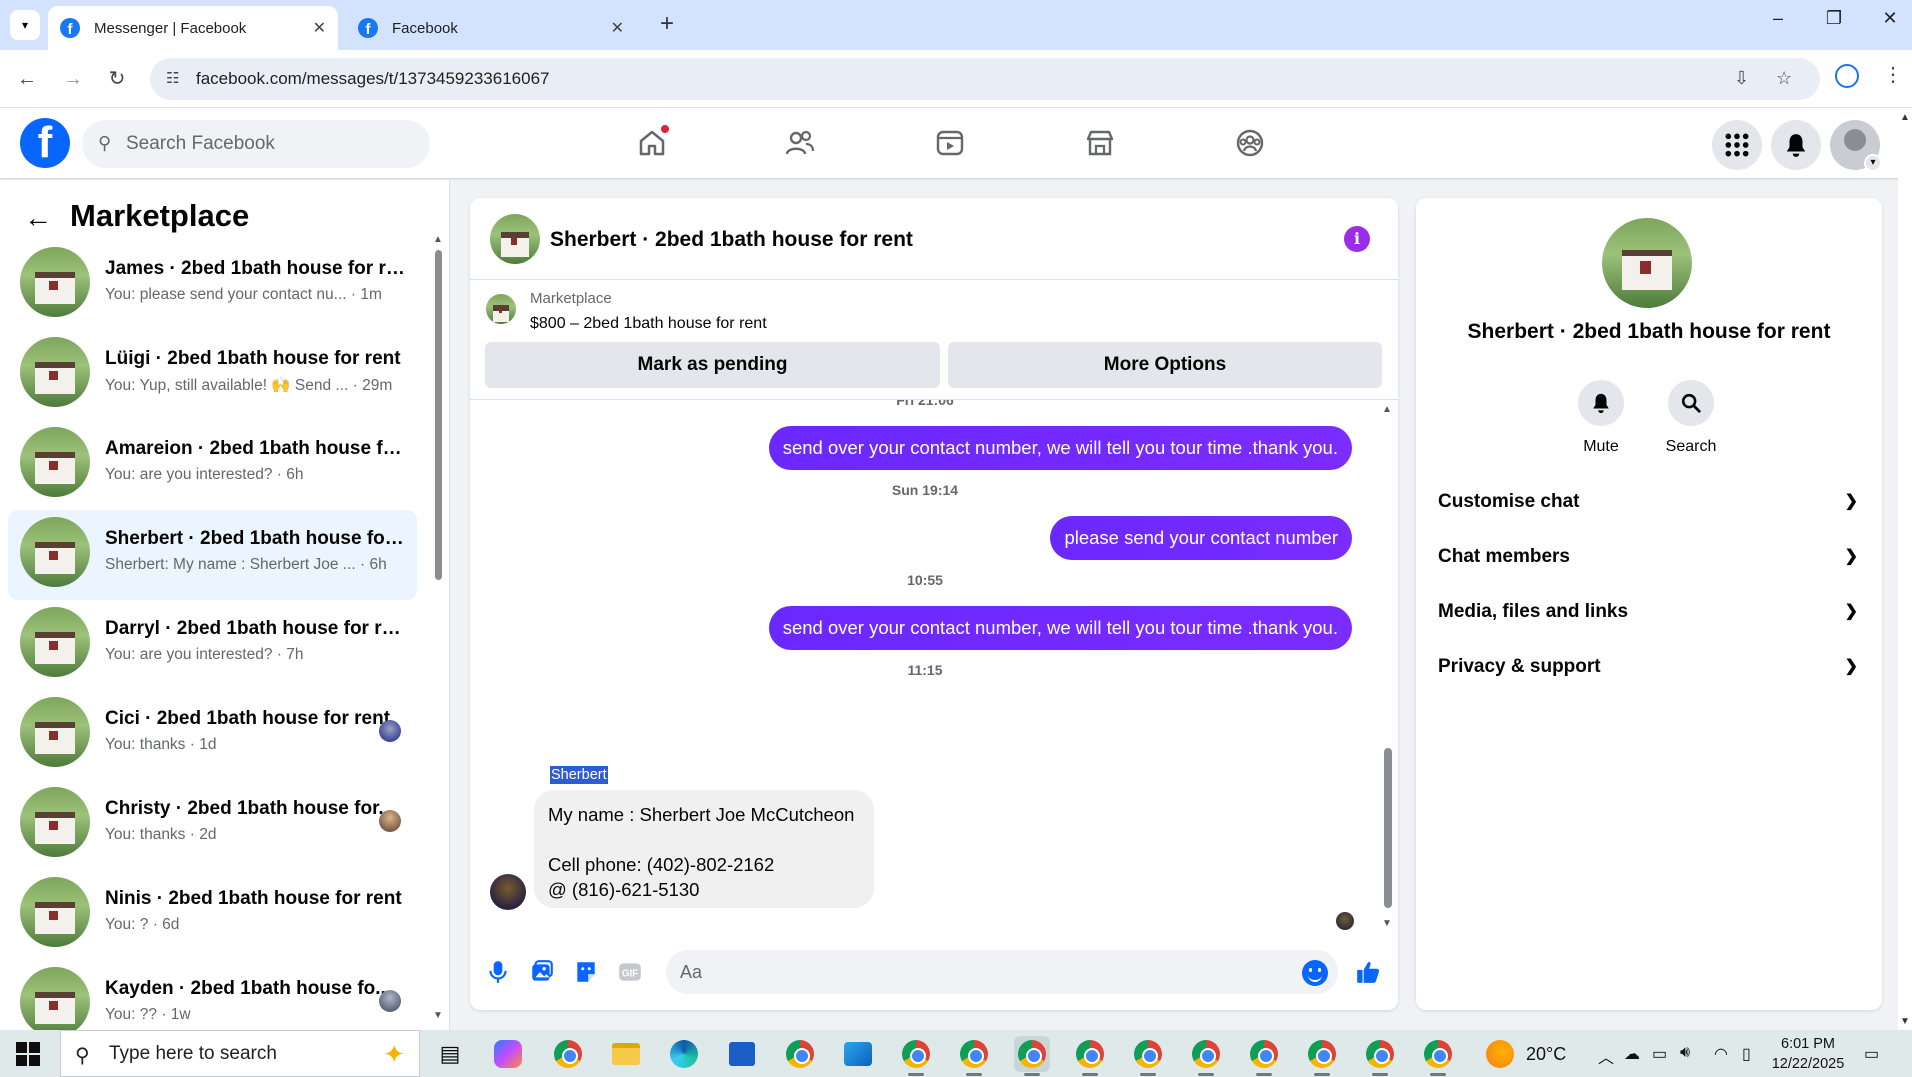 This screenshot has width=1912, height=1077. Describe the element at coordinates (648, 324) in the screenshot. I see `listing-title: $800 – 2bed 1bath house for rent` at that location.